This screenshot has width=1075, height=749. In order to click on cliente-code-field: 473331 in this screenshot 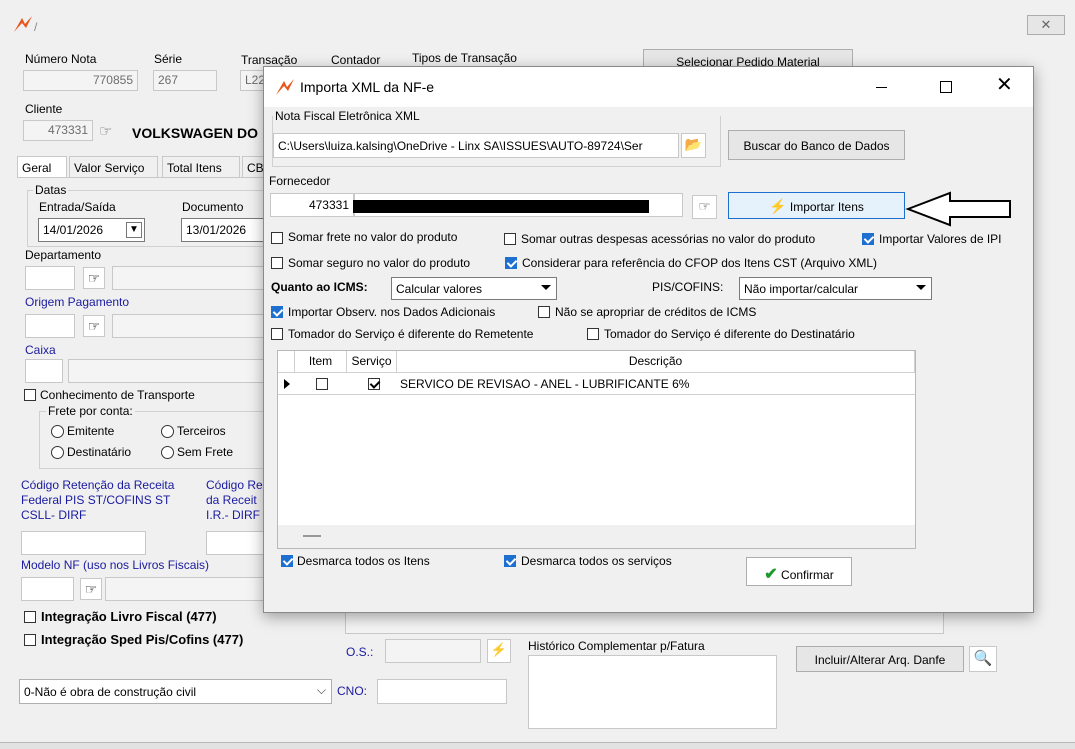, I will do `click(58, 130)`.